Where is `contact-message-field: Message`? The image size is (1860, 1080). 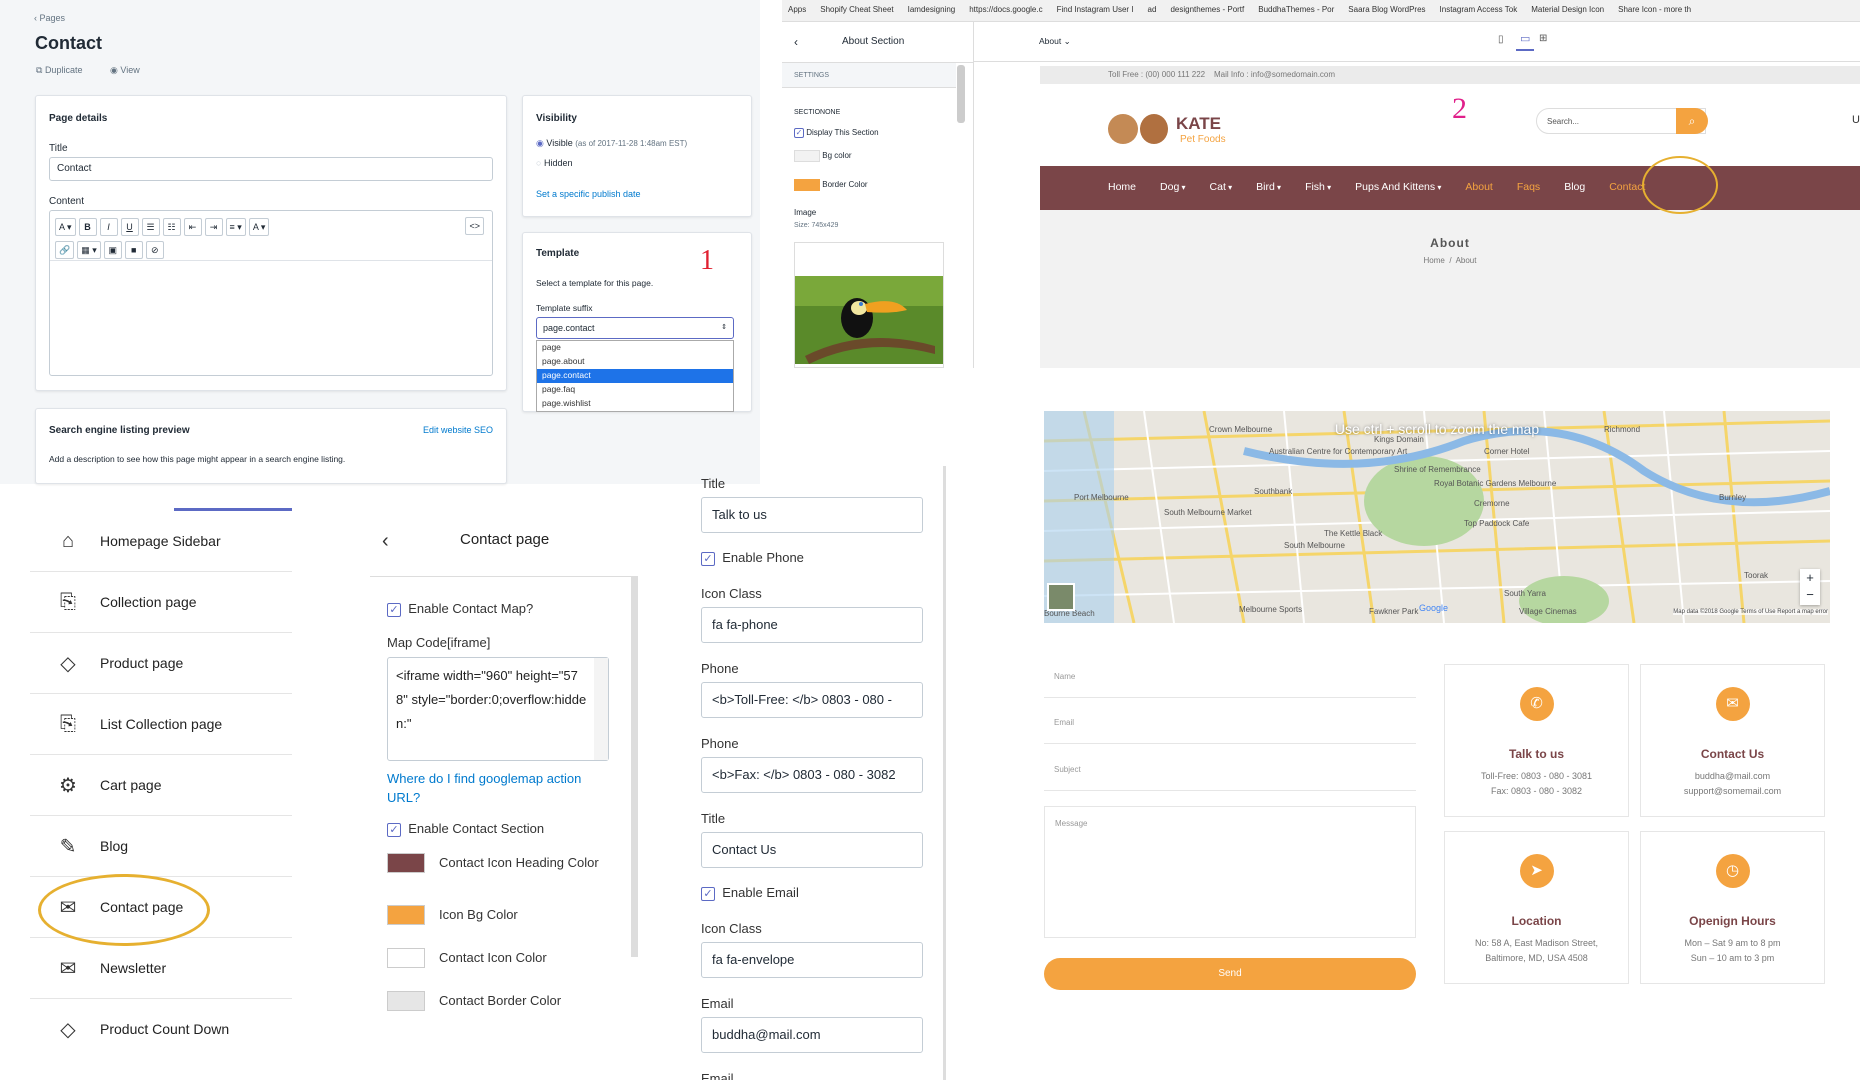
contact-message-field: Message is located at coordinates (1230, 872).